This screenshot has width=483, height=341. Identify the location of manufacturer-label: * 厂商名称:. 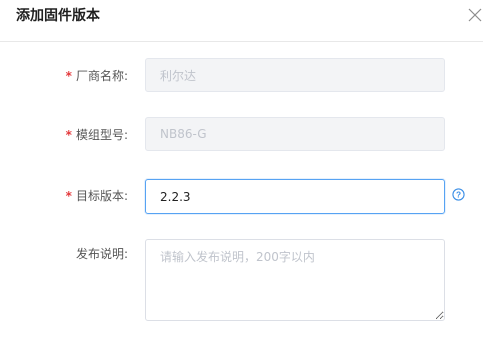
(97, 76).